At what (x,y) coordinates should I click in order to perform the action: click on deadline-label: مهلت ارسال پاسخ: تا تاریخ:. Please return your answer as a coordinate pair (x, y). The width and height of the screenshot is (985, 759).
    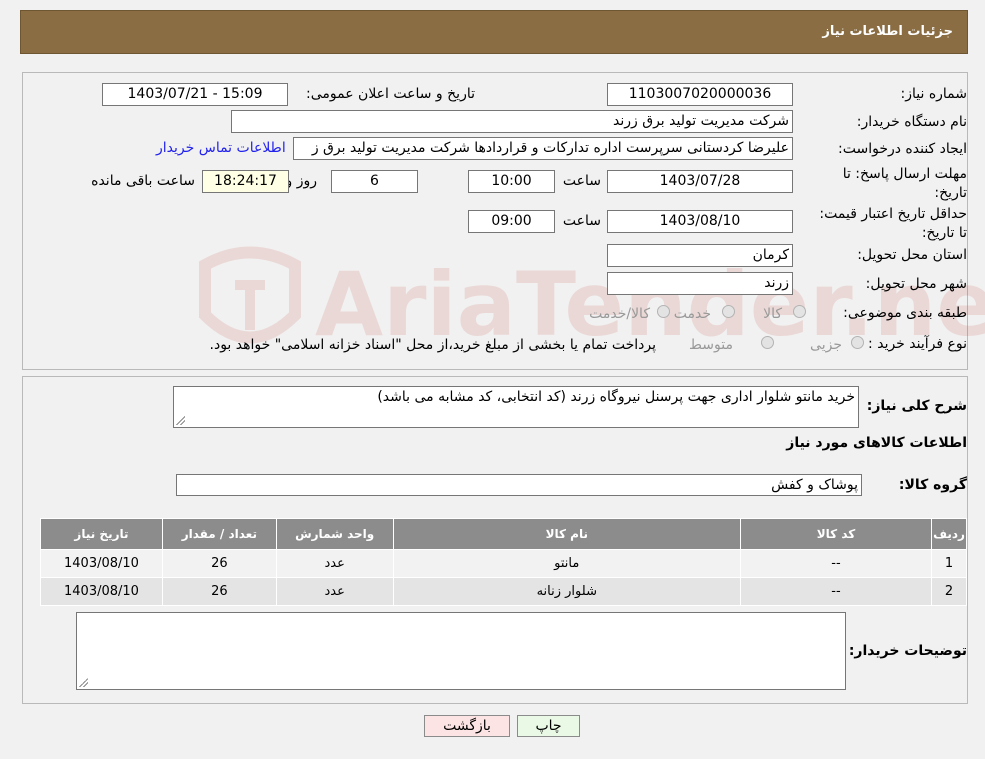
    Looking at the image, I should click on (904, 183).